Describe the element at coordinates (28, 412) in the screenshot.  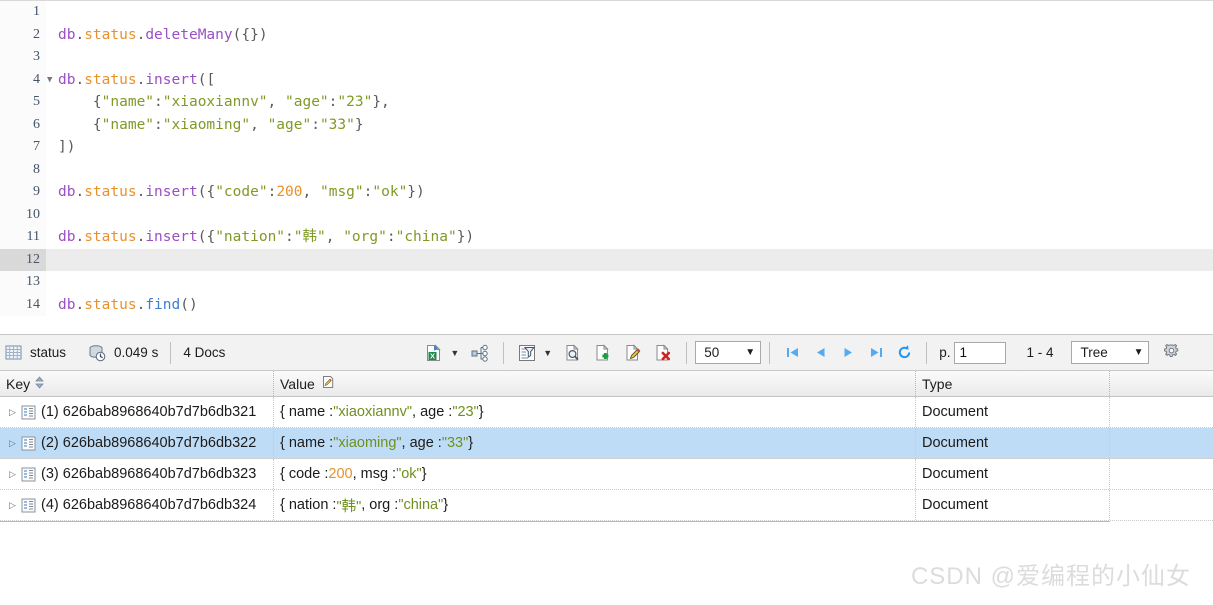
I see `document-tree-icon` at that location.